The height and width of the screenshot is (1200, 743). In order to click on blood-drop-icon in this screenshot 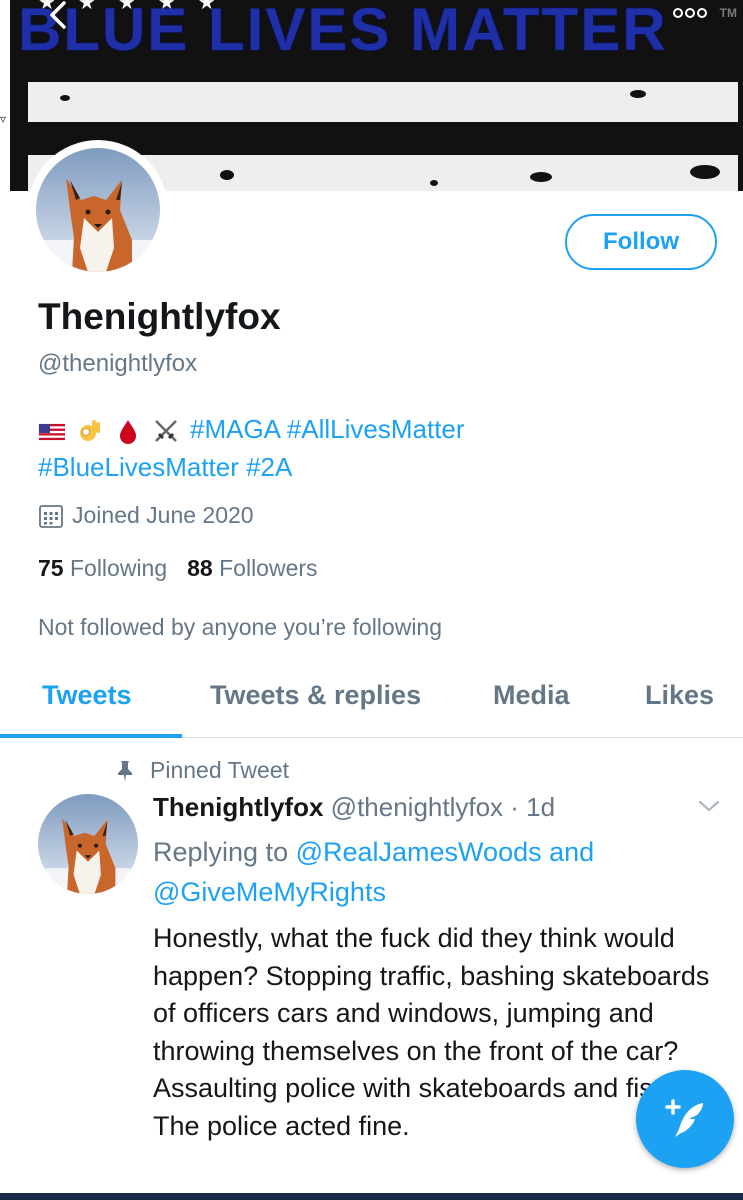, I will do `click(128, 432)`.